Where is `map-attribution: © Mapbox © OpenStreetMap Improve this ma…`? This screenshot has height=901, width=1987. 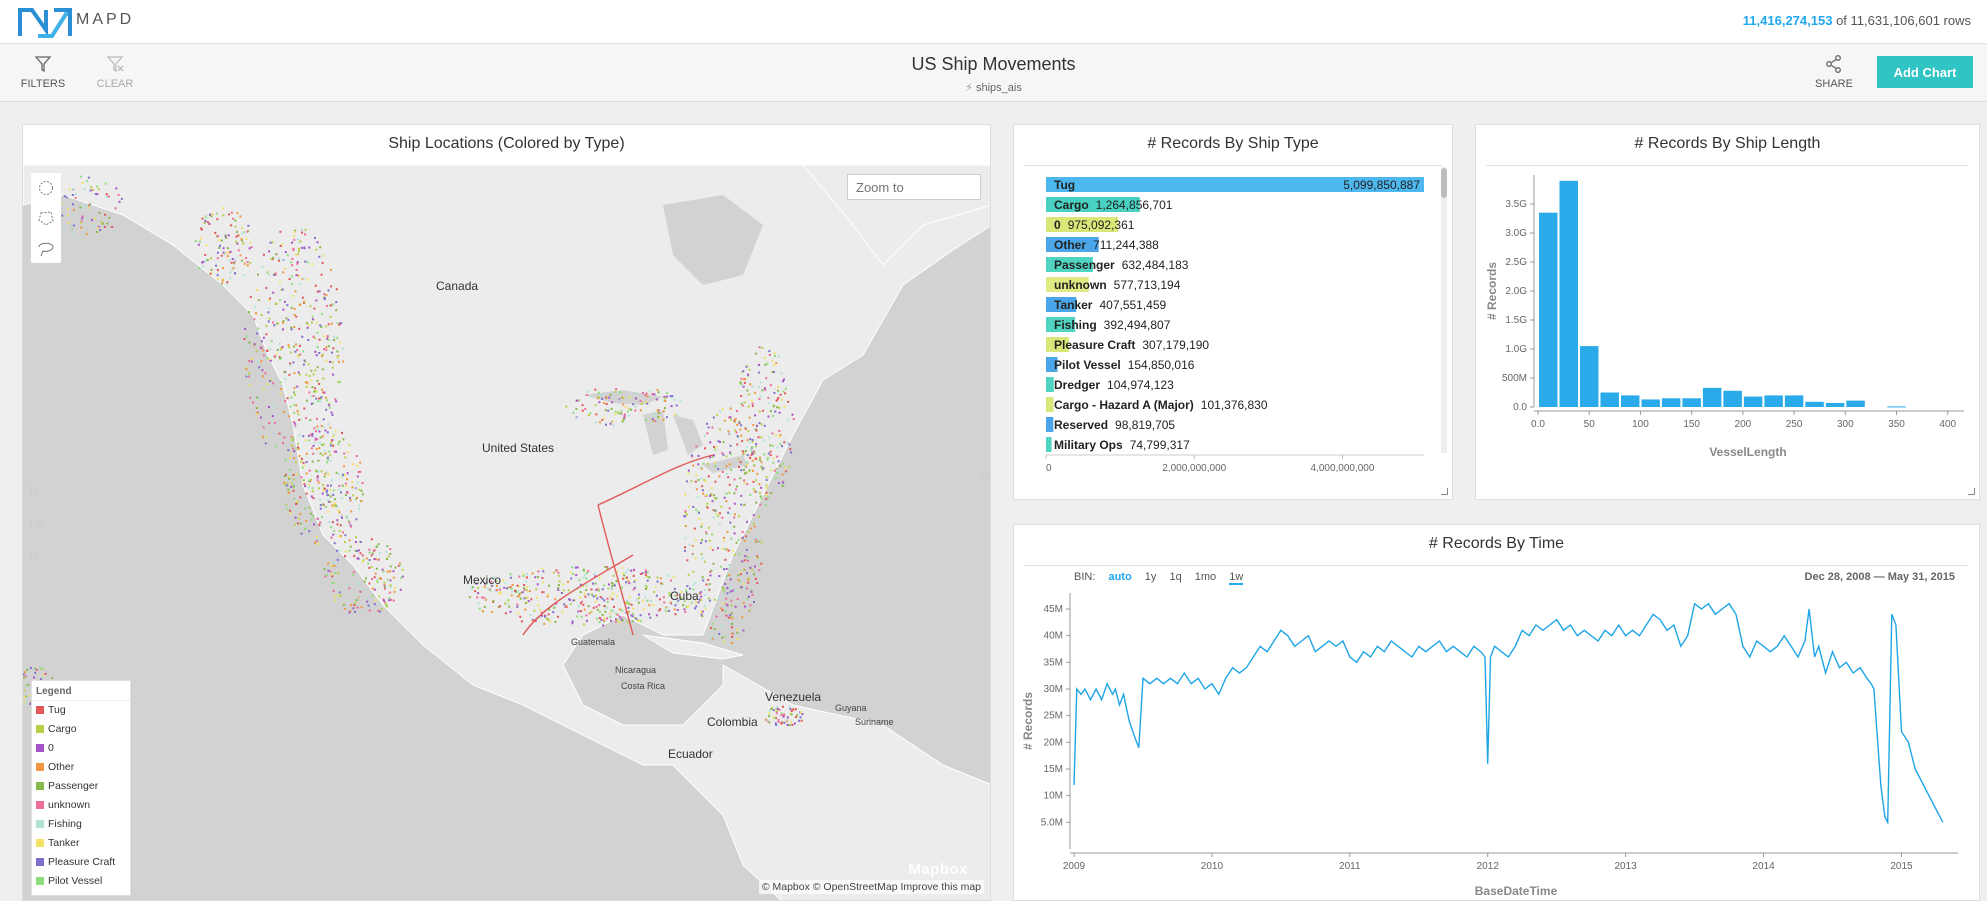 map-attribution: © Mapbox © OpenStreetMap Improve this ma… is located at coordinates (871, 887).